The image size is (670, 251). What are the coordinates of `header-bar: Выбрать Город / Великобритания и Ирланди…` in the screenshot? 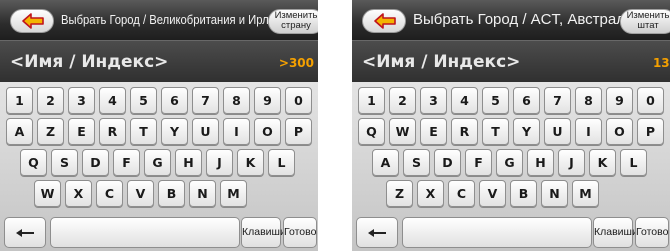 It's located at (159, 20).